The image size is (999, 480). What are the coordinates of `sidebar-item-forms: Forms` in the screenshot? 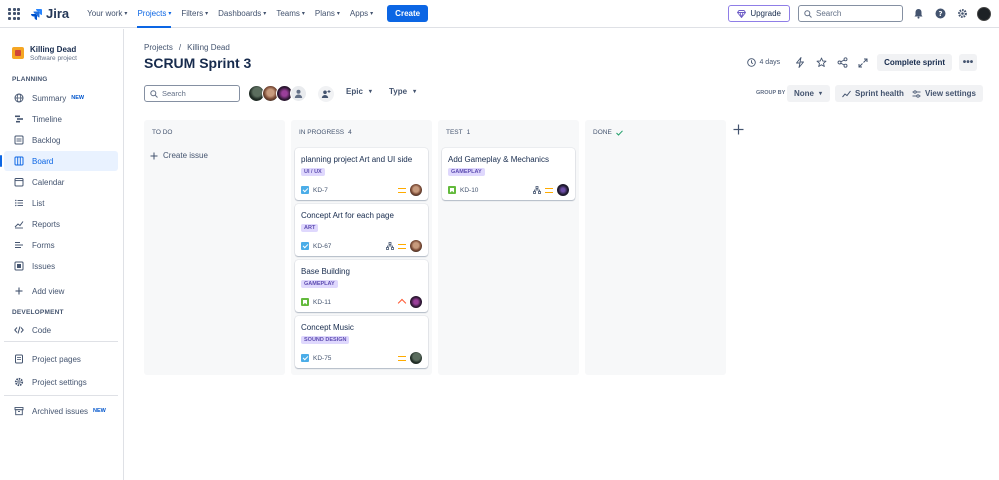 It's located at (61, 245).